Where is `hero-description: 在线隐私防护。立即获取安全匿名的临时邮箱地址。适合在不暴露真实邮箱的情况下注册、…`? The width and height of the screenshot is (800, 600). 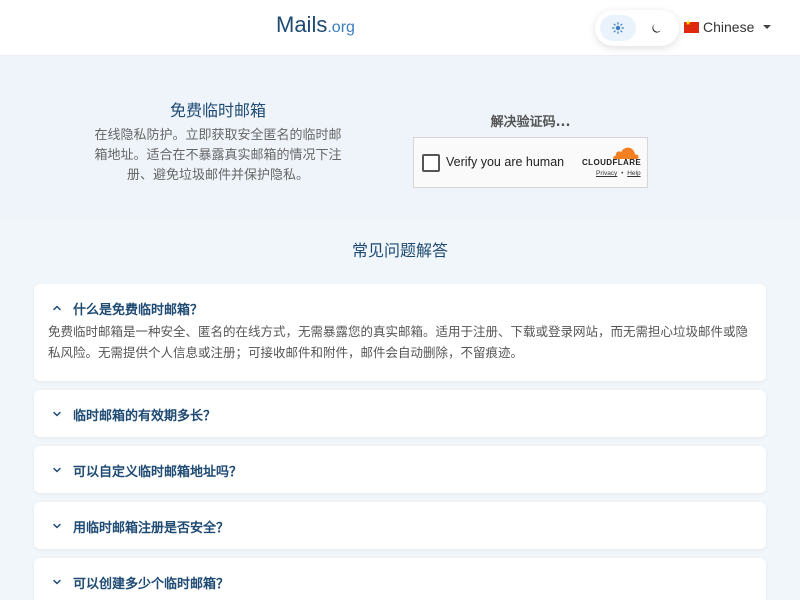 hero-description: 在线隐私防护。立即获取安全匿名的临时邮箱地址。适合在不暴露真实邮箱的情况下注册、… is located at coordinates (218, 155).